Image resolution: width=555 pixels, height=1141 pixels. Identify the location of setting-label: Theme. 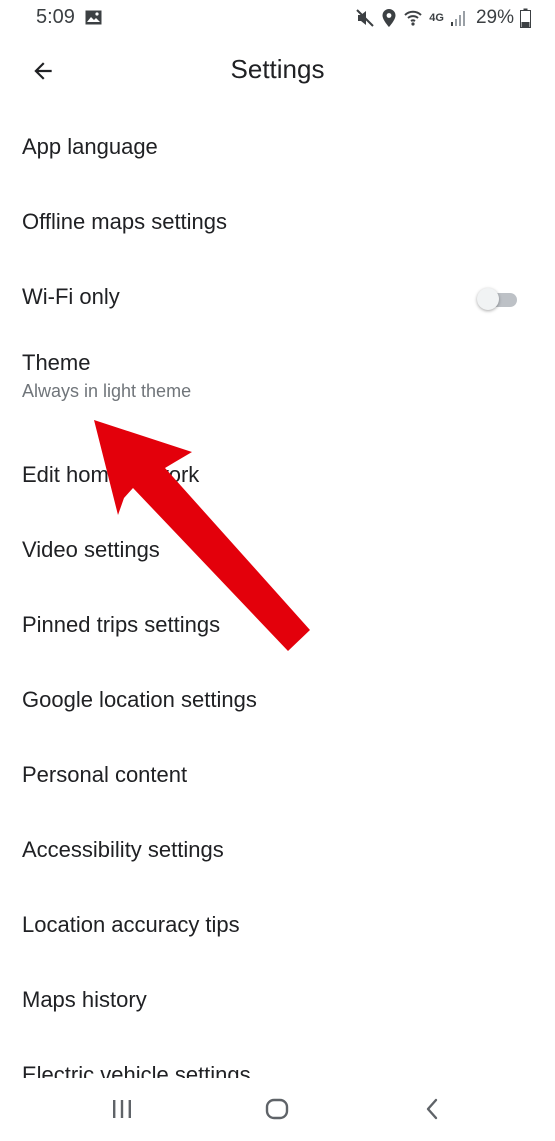
(56, 362).